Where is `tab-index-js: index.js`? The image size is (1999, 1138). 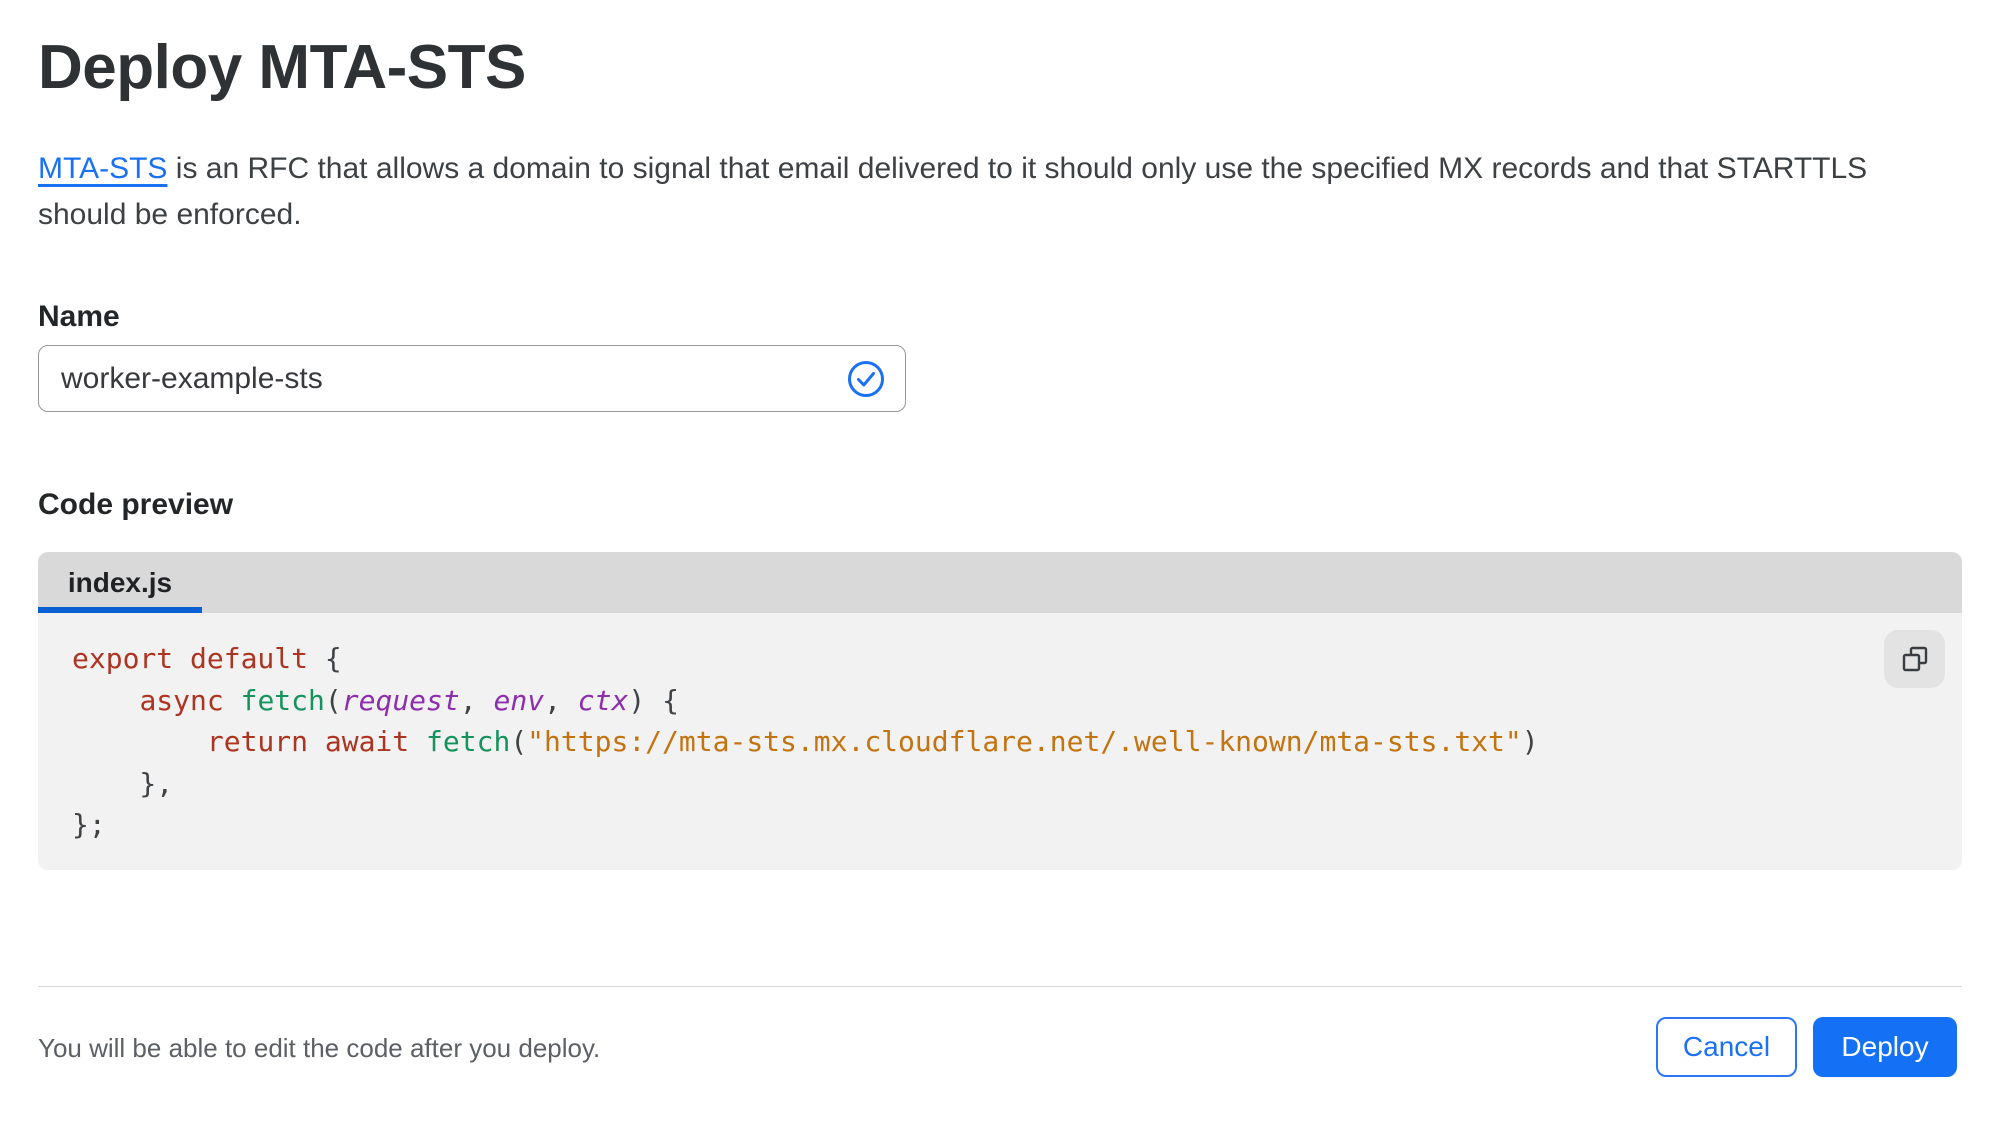 tab-index-js: index.js is located at coordinates (120, 582).